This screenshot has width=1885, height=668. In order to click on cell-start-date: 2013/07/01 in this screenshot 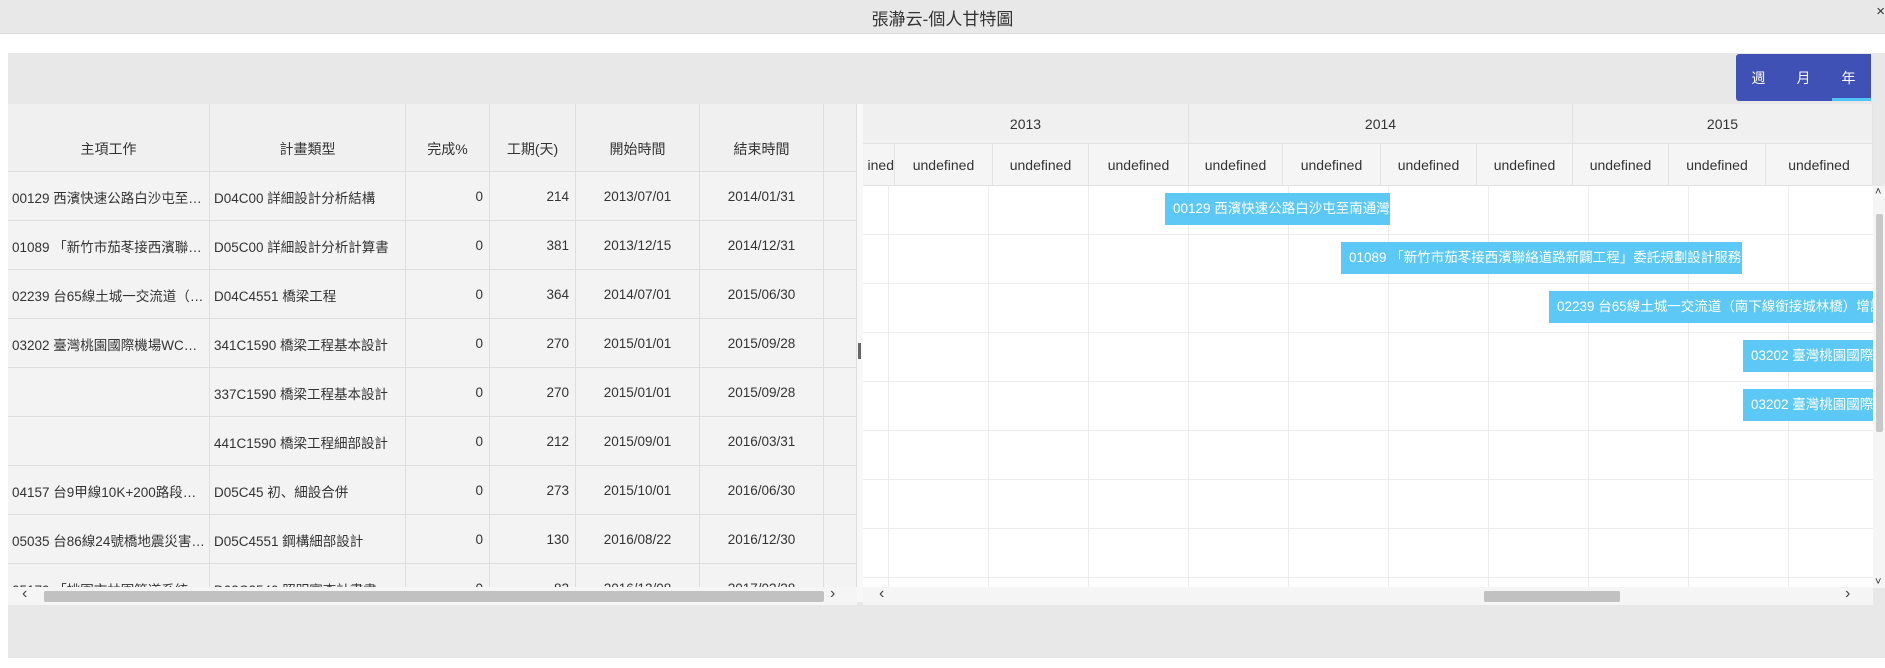, I will do `click(638, 196)`.